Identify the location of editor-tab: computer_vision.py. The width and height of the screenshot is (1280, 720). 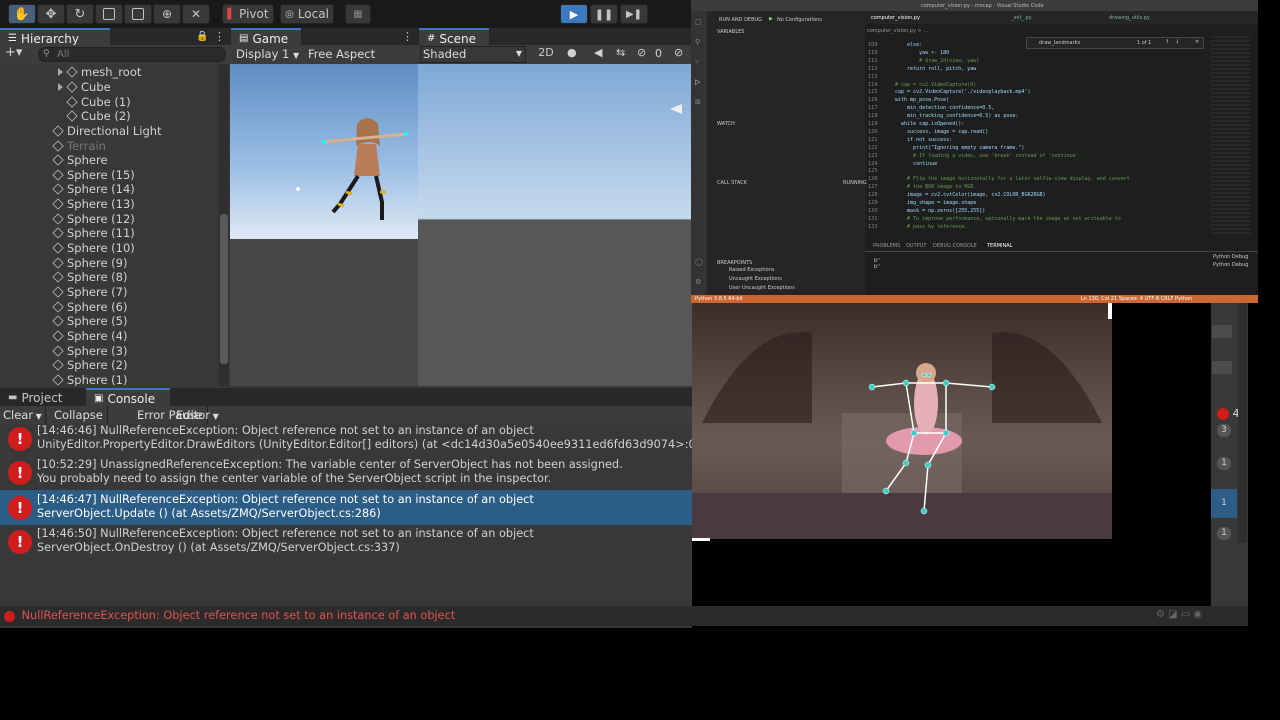
(895, 18).